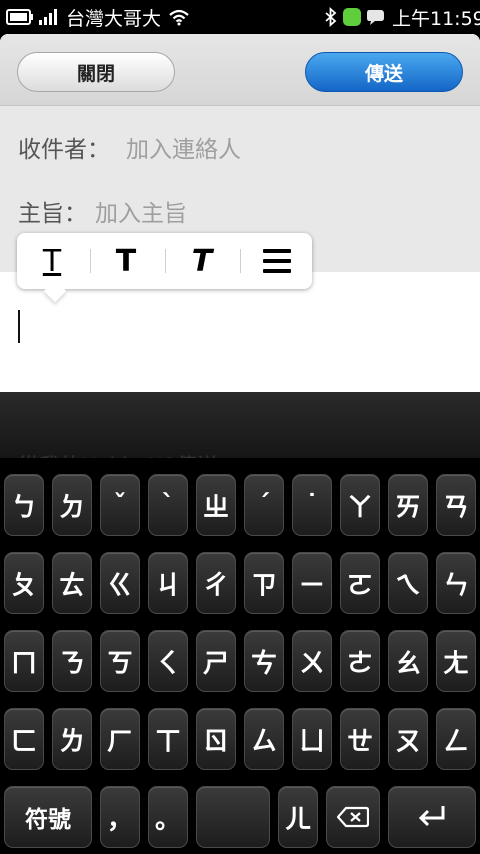 Image resolution: width=480 pixels, height=854 pixels. I want to click on key-row2-3: ㄍ, so click(120, 583).